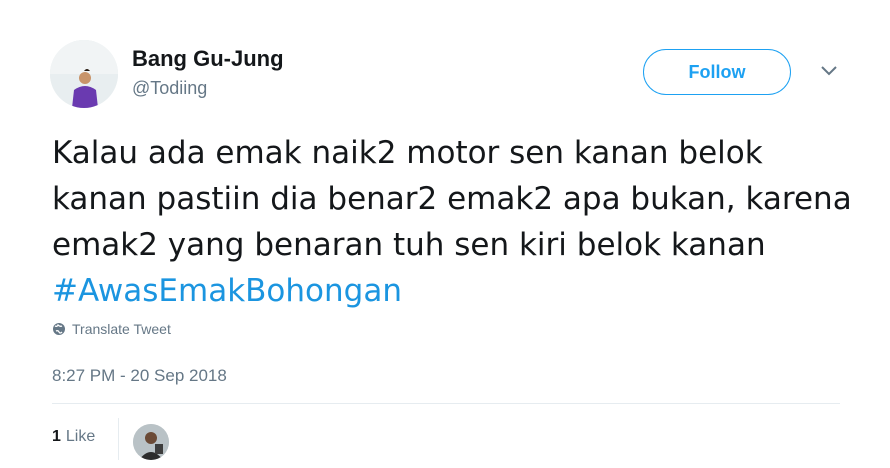  Describe the element at coordinates (56, 436) in the screenshot. I see `like-count: 1` at that location.